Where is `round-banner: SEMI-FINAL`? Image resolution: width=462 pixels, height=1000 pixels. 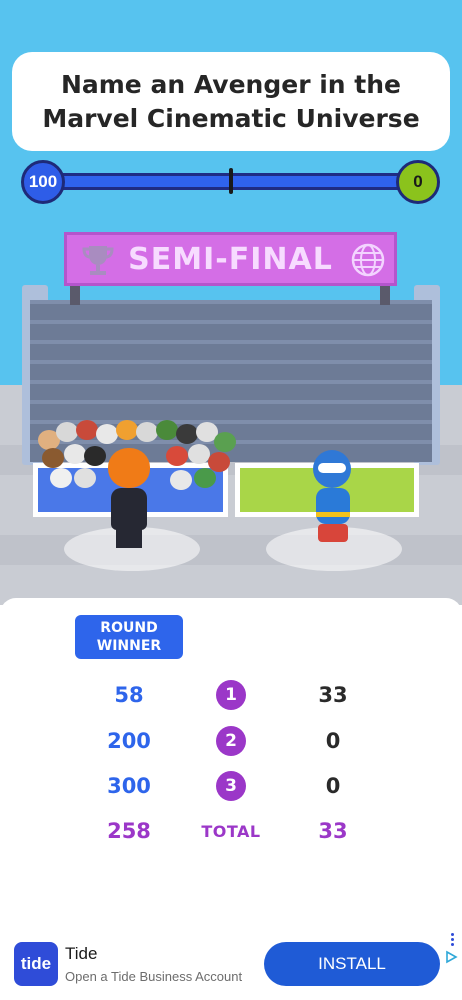
round-banner: SEMI-FINAL is located at coordinates (230, 259).